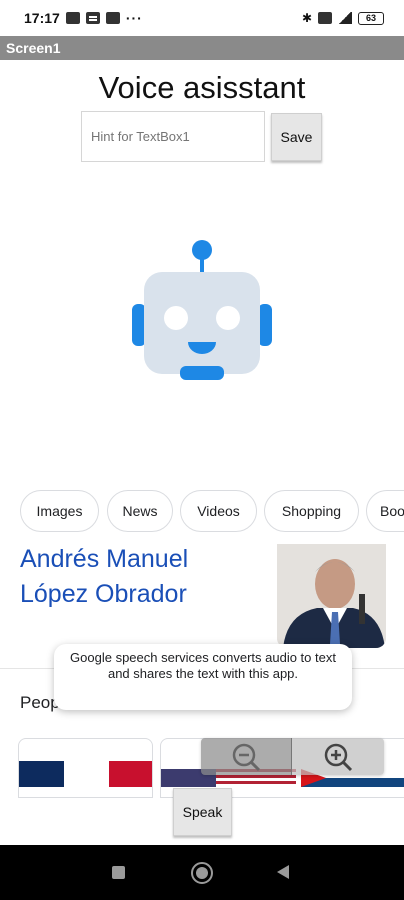  Describe the element at coordinates (112, 18) in the screenshot. I see `mail-icon` at that location.